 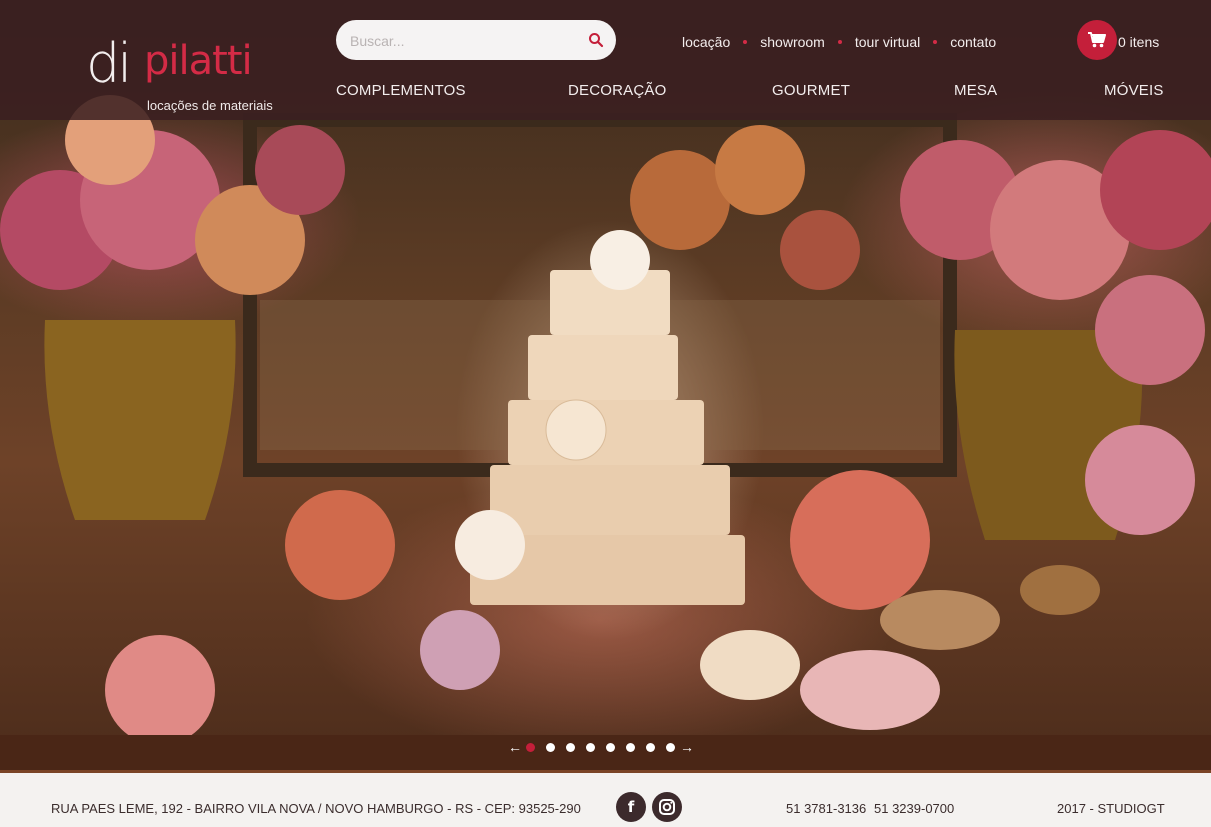 I want to click on link-locacao: locação, so click(x=706, y=42).